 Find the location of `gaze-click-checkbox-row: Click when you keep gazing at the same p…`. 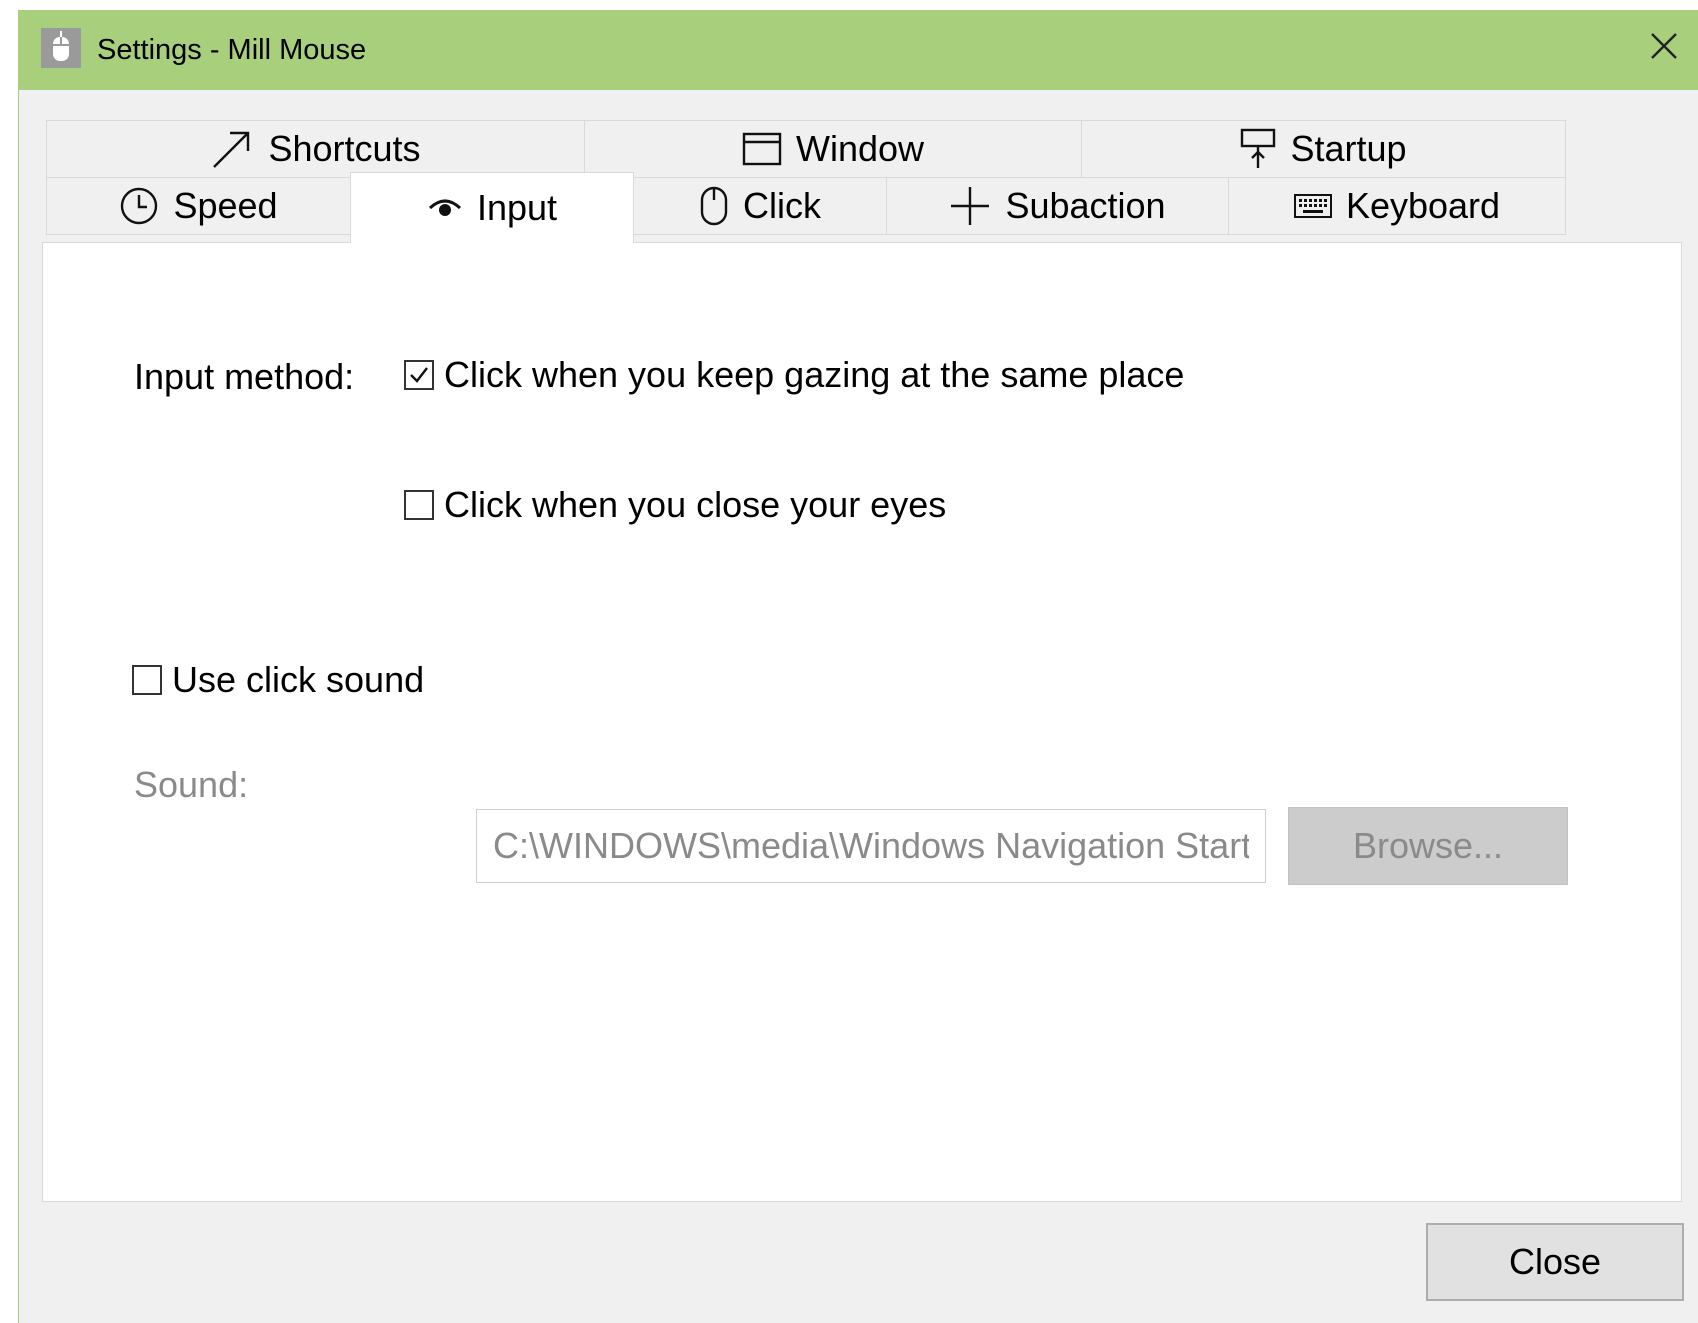

gaze-click-checkbox-row: Click when you keep gazing at the same p… is located at coordinates (794, 375).